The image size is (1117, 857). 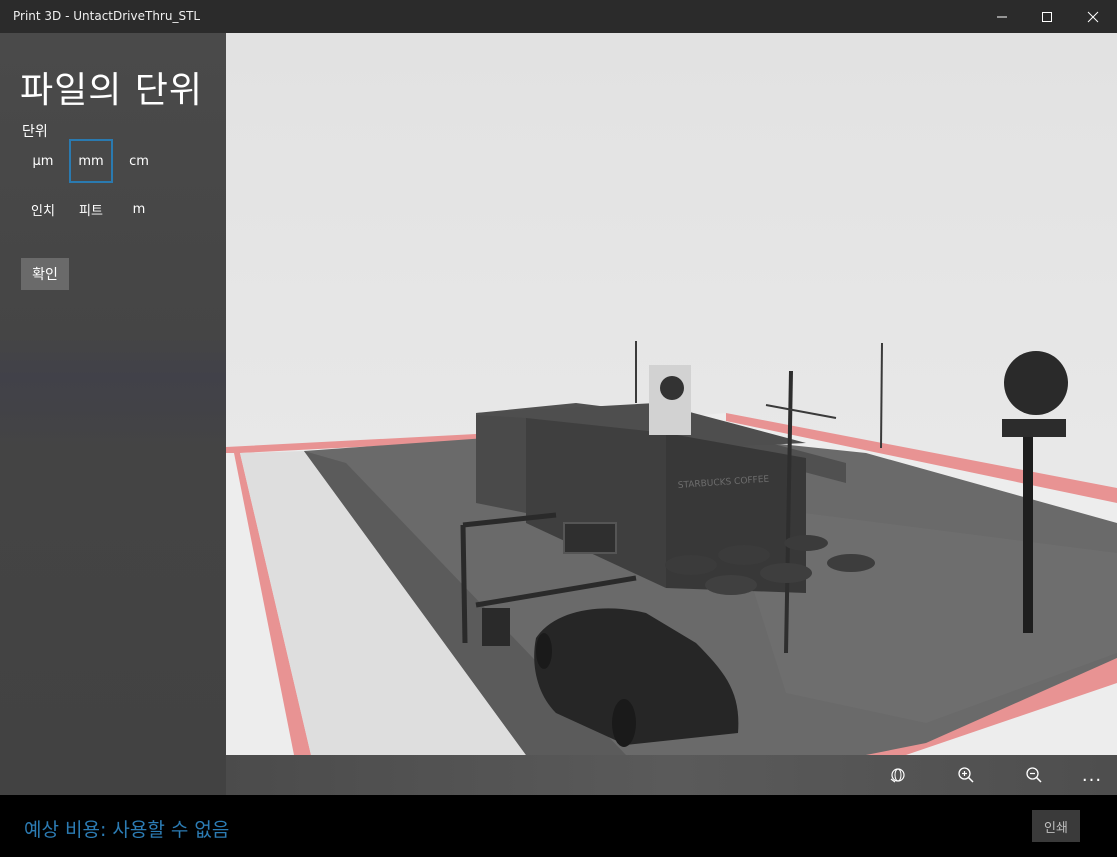 I want to click on sign-tower, so click(x=670, y=400).